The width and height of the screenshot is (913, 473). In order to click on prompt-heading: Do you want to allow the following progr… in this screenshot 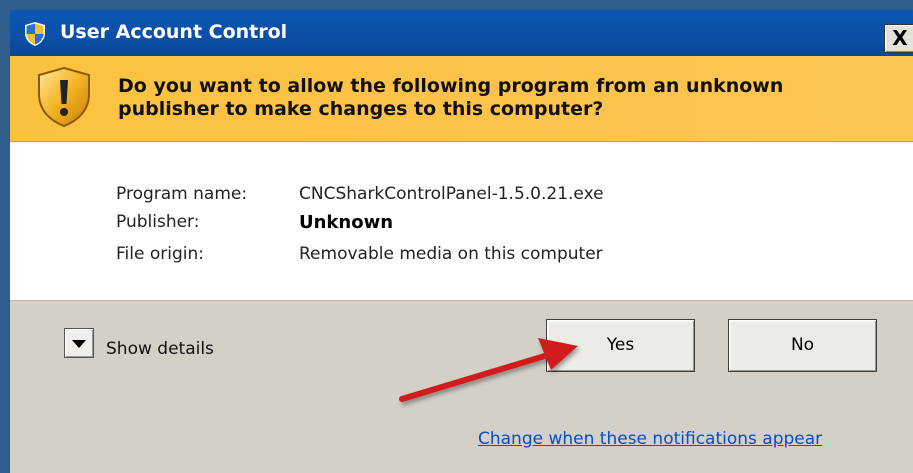, I will do `click(498, 98)`.